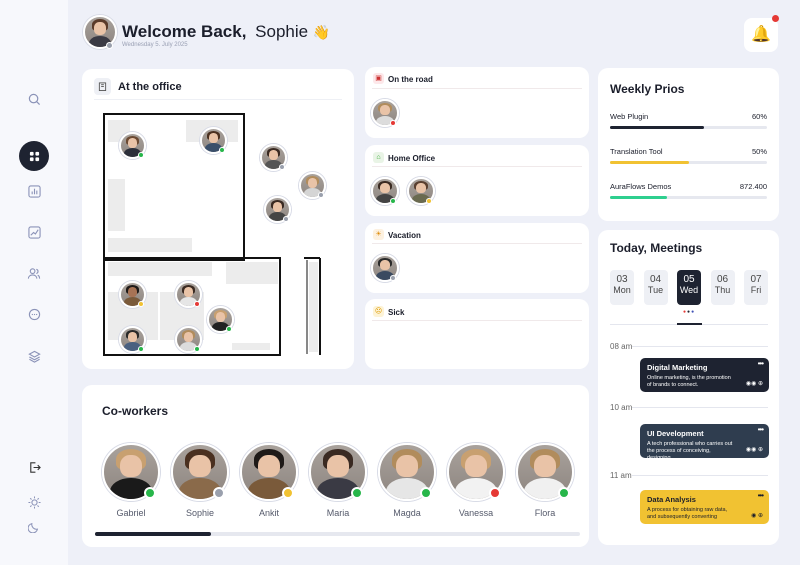  I want to click on prios-title: Weekly Prios, so click(647, 89).